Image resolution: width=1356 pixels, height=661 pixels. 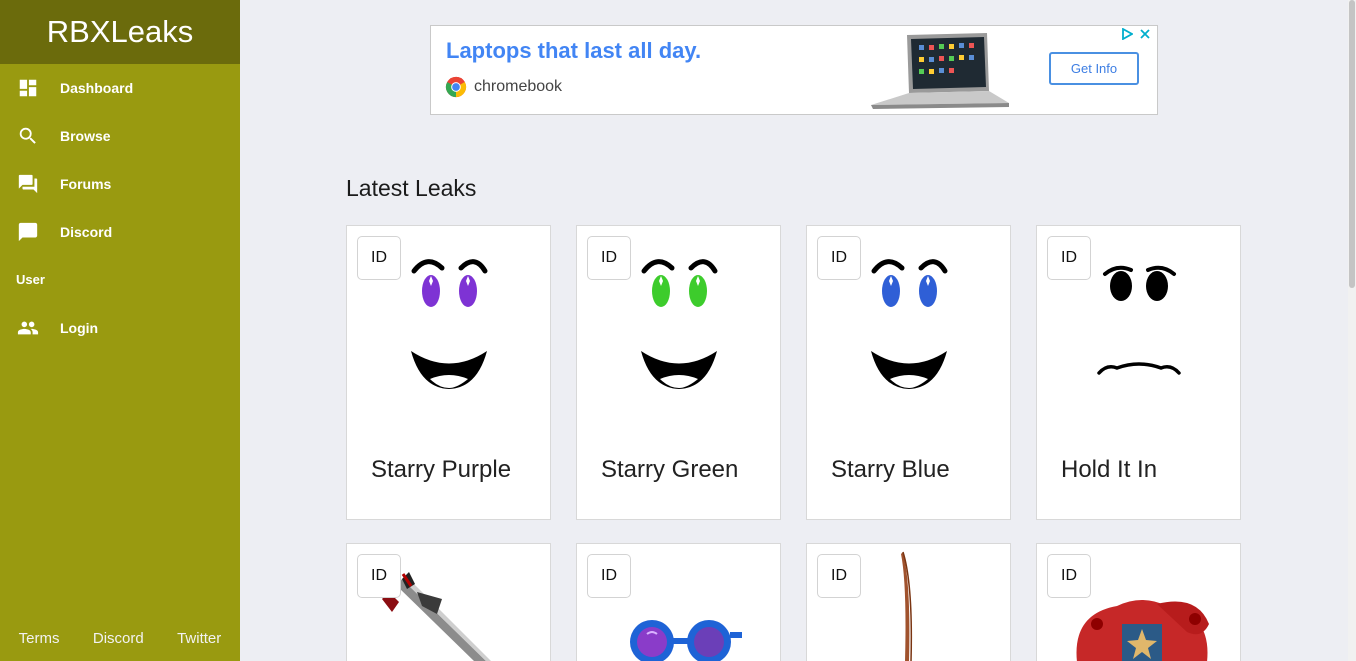 I want to click on scrollbar-thumb, so click(x=1352, y=144).